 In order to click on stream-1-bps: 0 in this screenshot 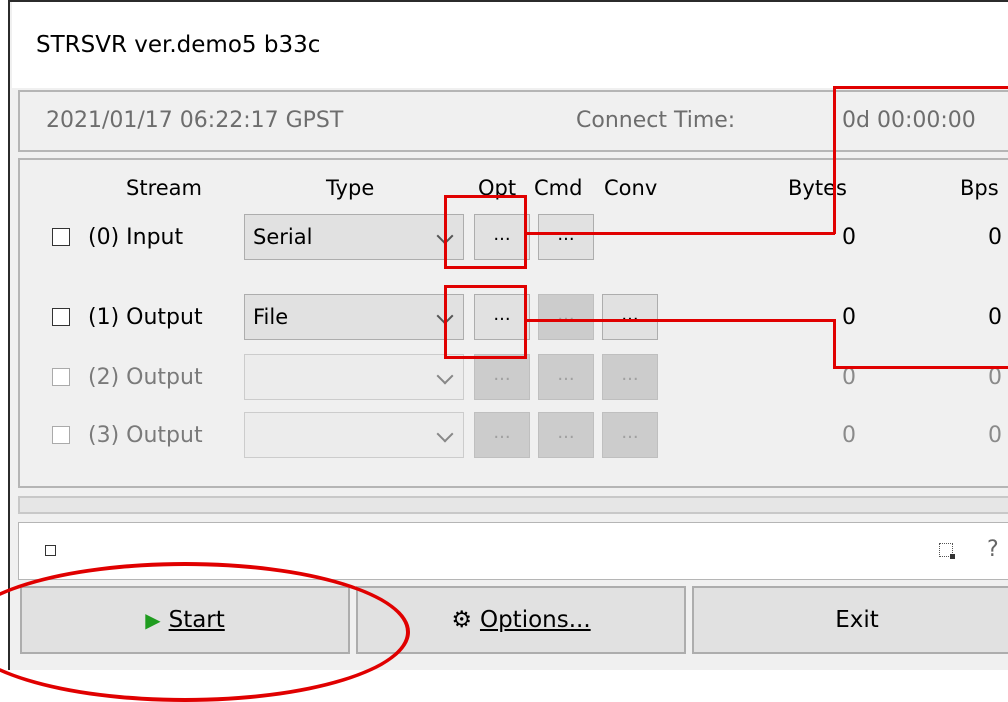, I will do `click(995, 317)`.